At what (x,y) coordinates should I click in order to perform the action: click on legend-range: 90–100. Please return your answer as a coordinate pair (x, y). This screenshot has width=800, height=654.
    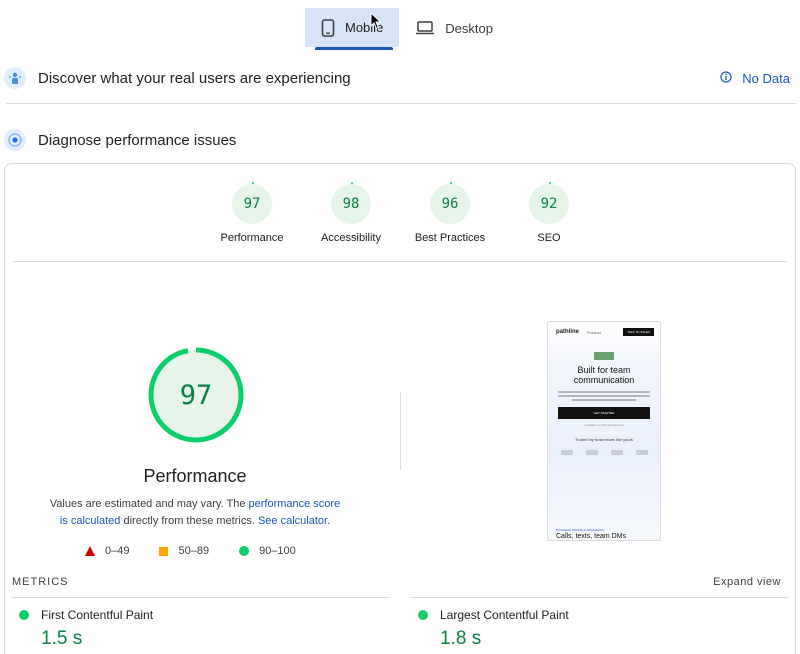
    Looking at the image, I should click on (277, 551).